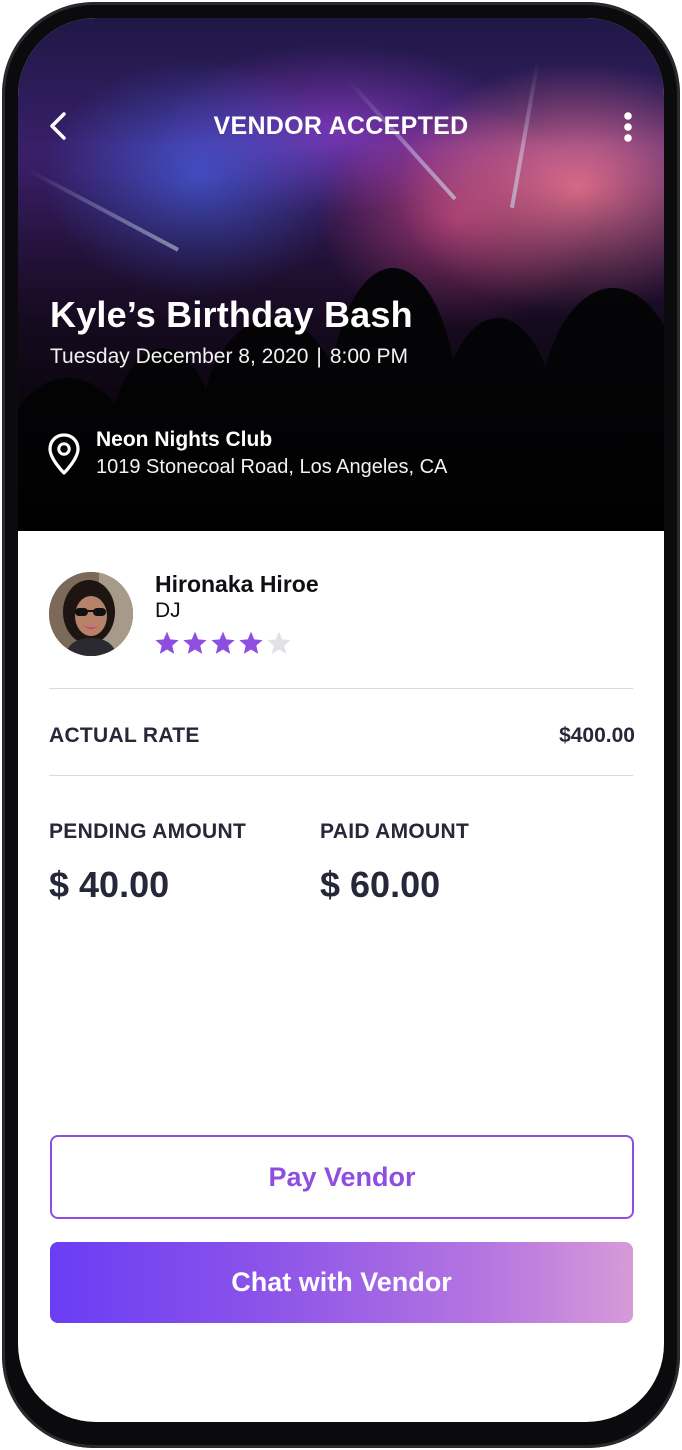  I want to click on chat-with-vendor-label: Chat with Vendor, so click(341, 1282).